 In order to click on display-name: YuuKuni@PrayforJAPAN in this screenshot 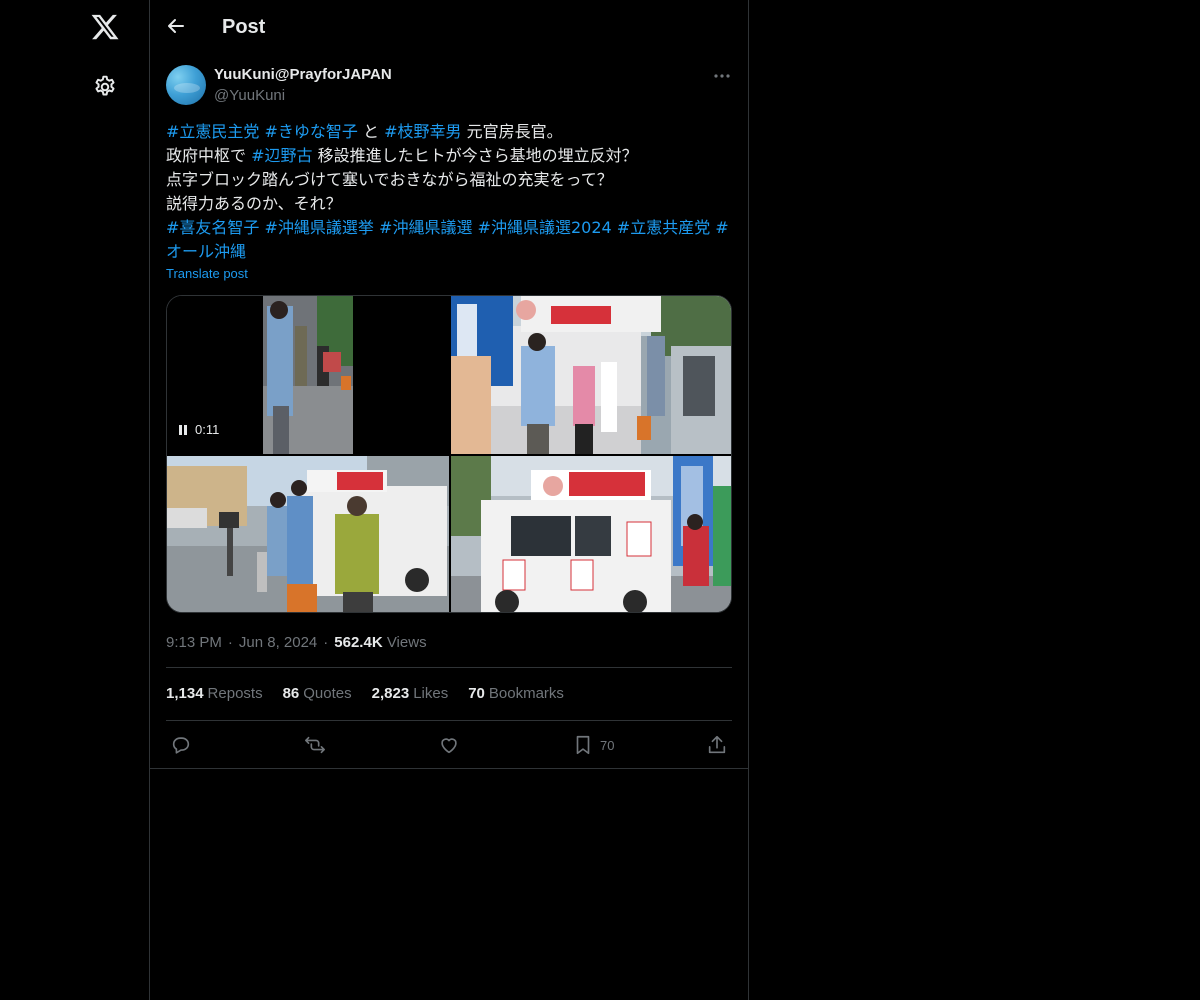, I will do `click(303, 75)`.